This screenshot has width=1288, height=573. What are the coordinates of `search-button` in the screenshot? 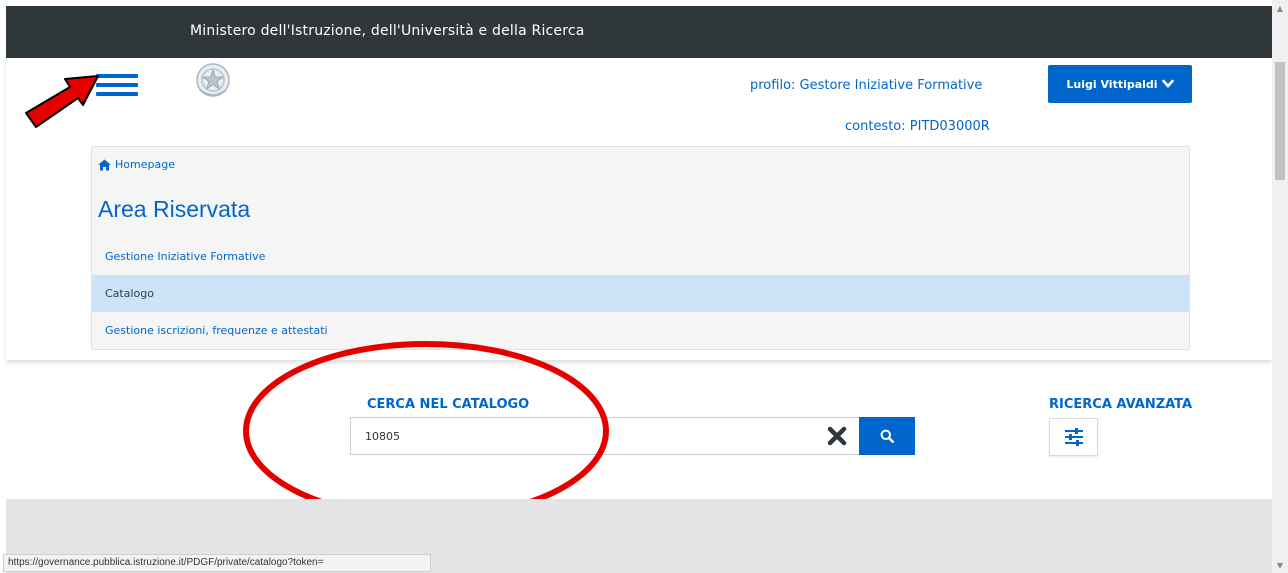 It's located at (887, 436).